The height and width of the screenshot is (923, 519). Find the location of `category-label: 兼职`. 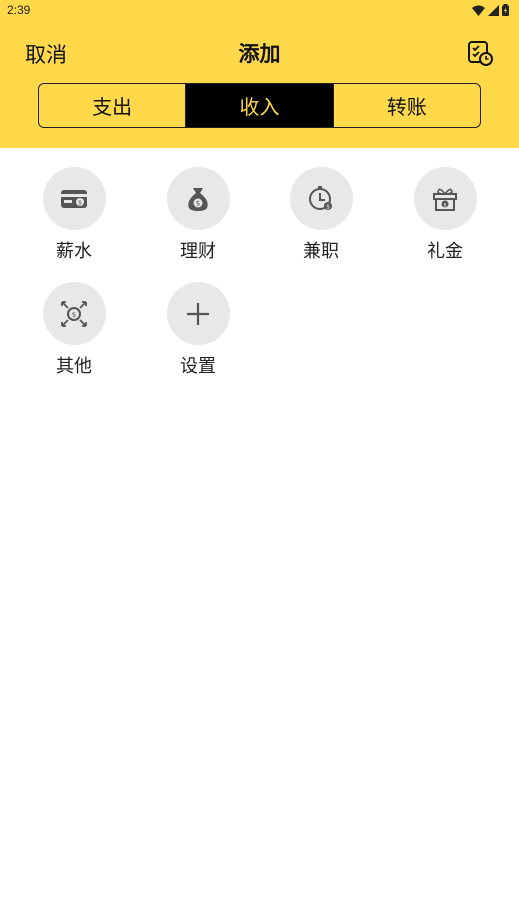

category-label: 兼职 is located at coordinates (321, 251).